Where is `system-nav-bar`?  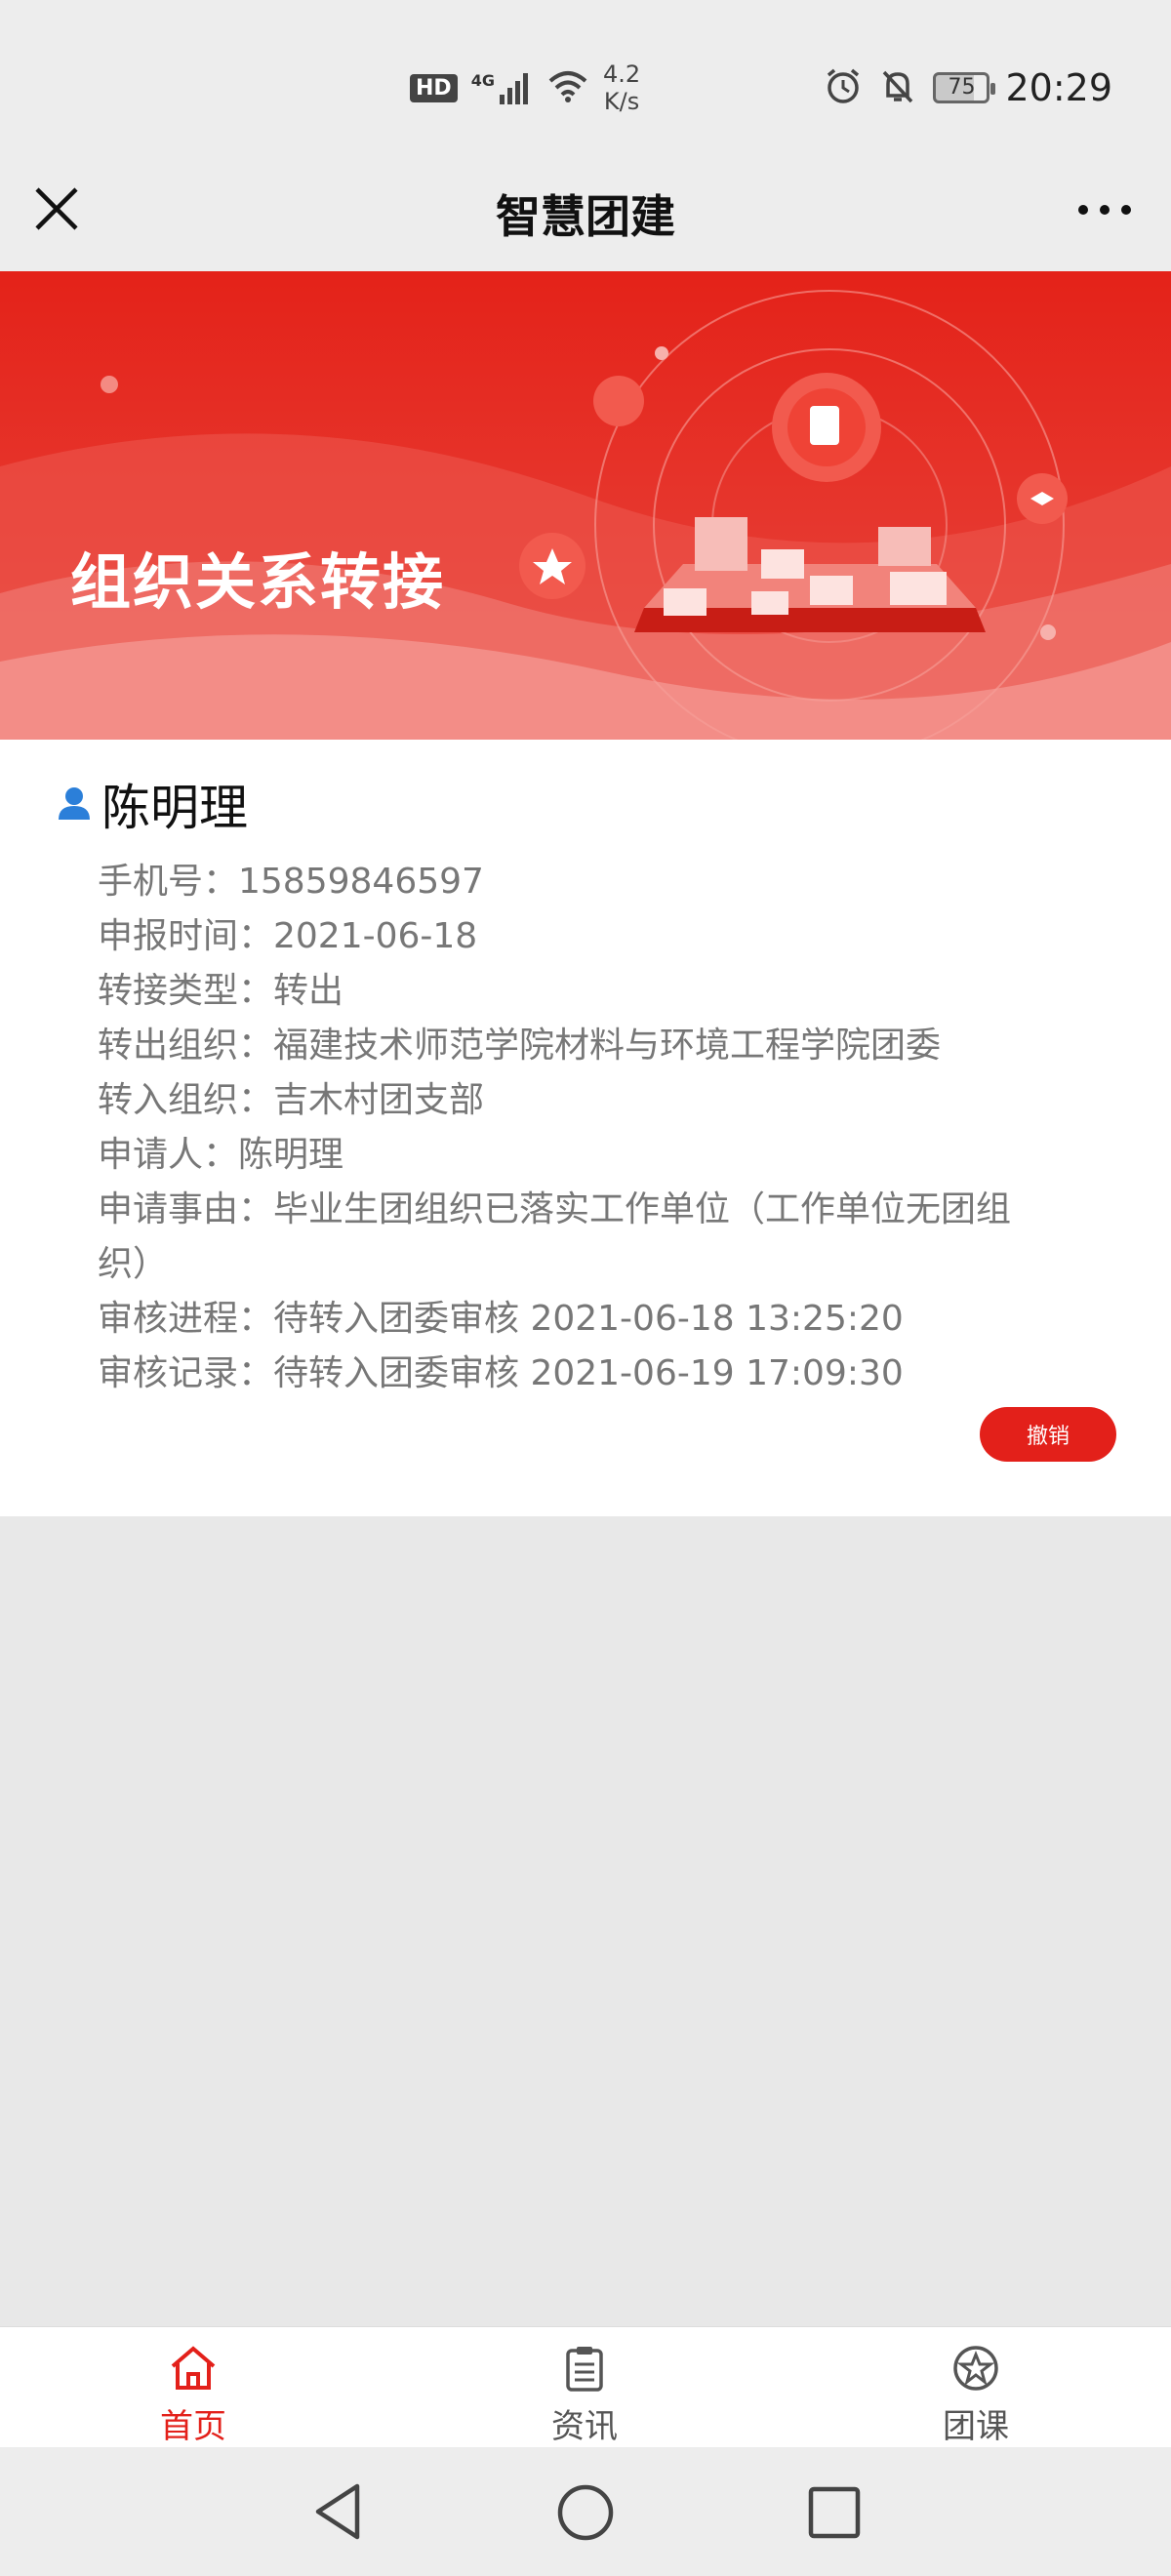
system-nav-bar is located at coordinates (585, 2511).